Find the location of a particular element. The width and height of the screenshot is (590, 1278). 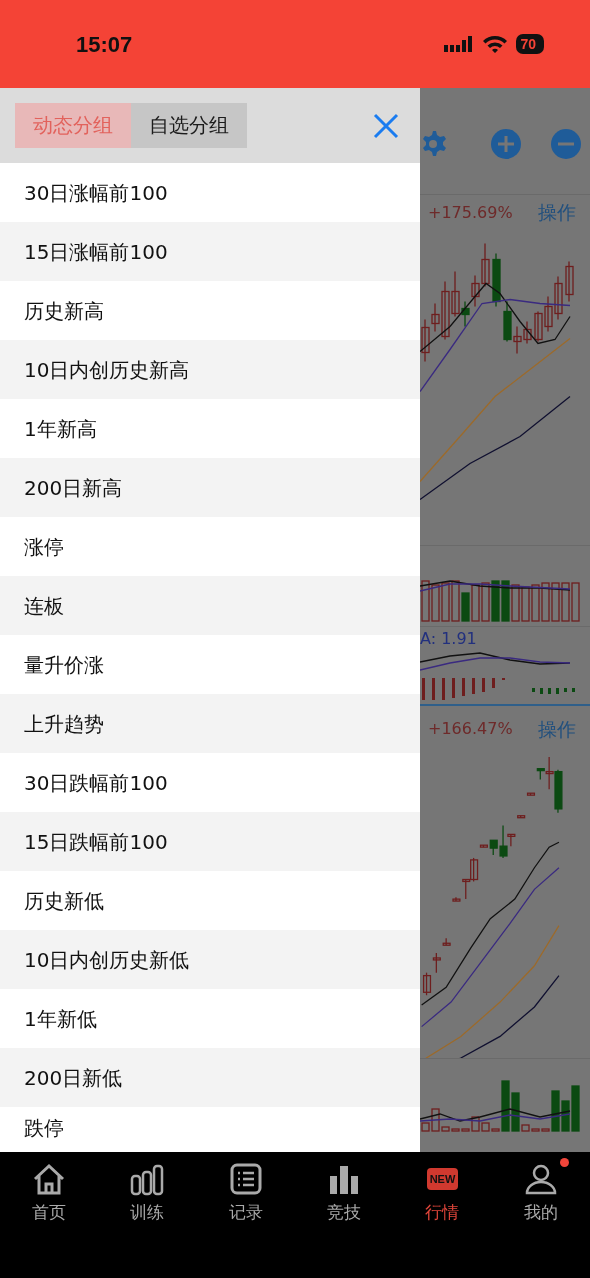

group-tab: 自选分组 is located at coordinates (189, 125).